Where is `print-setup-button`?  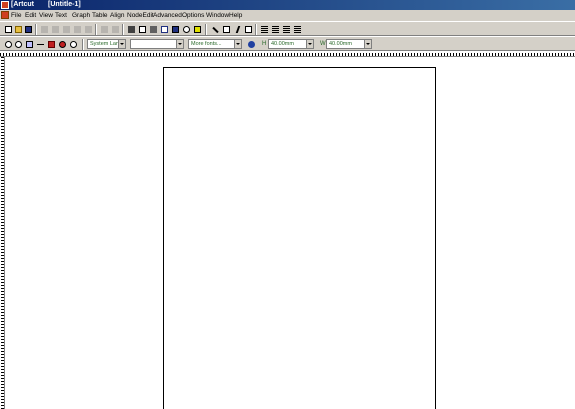
print-setup-button is located at coordinates (153, 29).